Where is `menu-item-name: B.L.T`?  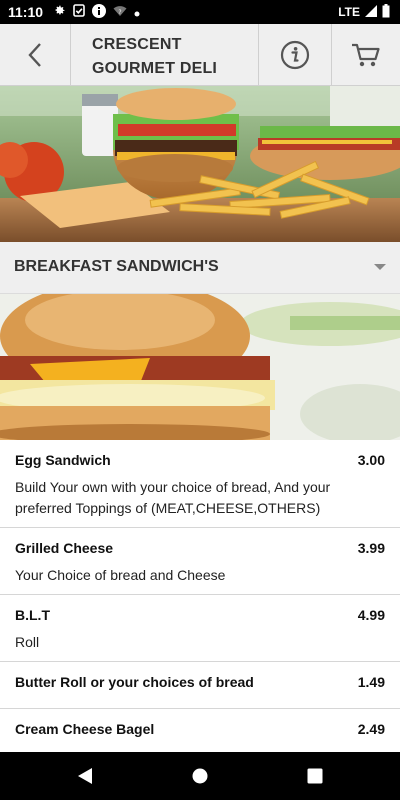 menu-item-name: B.L.T is located at coordinates (32, 615).